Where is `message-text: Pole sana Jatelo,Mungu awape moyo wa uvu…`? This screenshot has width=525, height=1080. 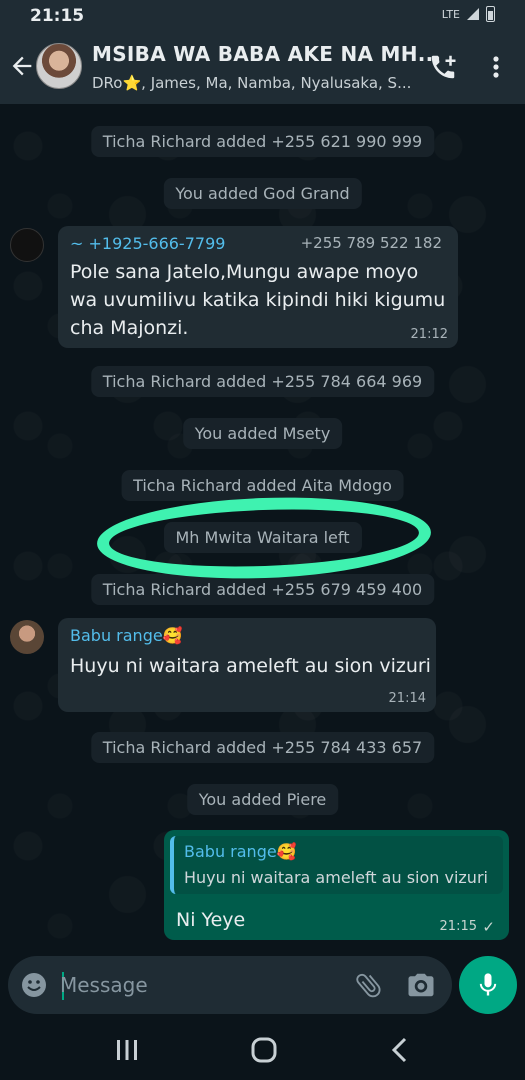
message-text: Pole sana Jatelo,Mungu awape moyo wa uvu… is located at coordinates (258, 300).